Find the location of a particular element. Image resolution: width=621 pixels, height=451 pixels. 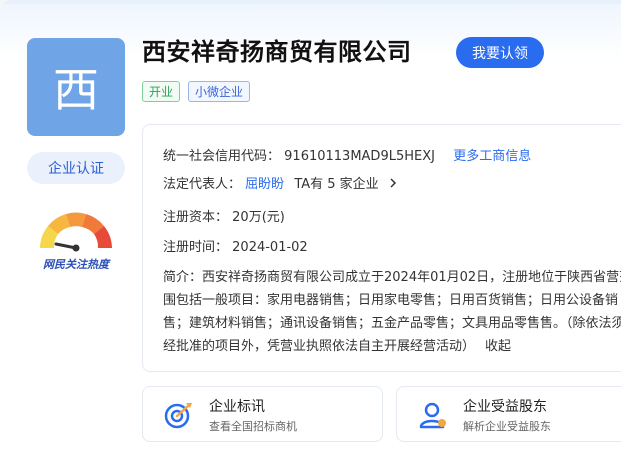

legal-rep-companies-text: TA有 5 家企业 is located at coordinates (336, 184).